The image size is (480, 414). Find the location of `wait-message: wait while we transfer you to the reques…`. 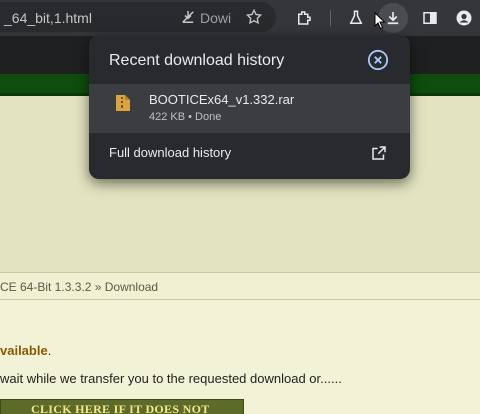

wait-message: wait while we transfer you to the reques… is located at coordinates (171, 378).